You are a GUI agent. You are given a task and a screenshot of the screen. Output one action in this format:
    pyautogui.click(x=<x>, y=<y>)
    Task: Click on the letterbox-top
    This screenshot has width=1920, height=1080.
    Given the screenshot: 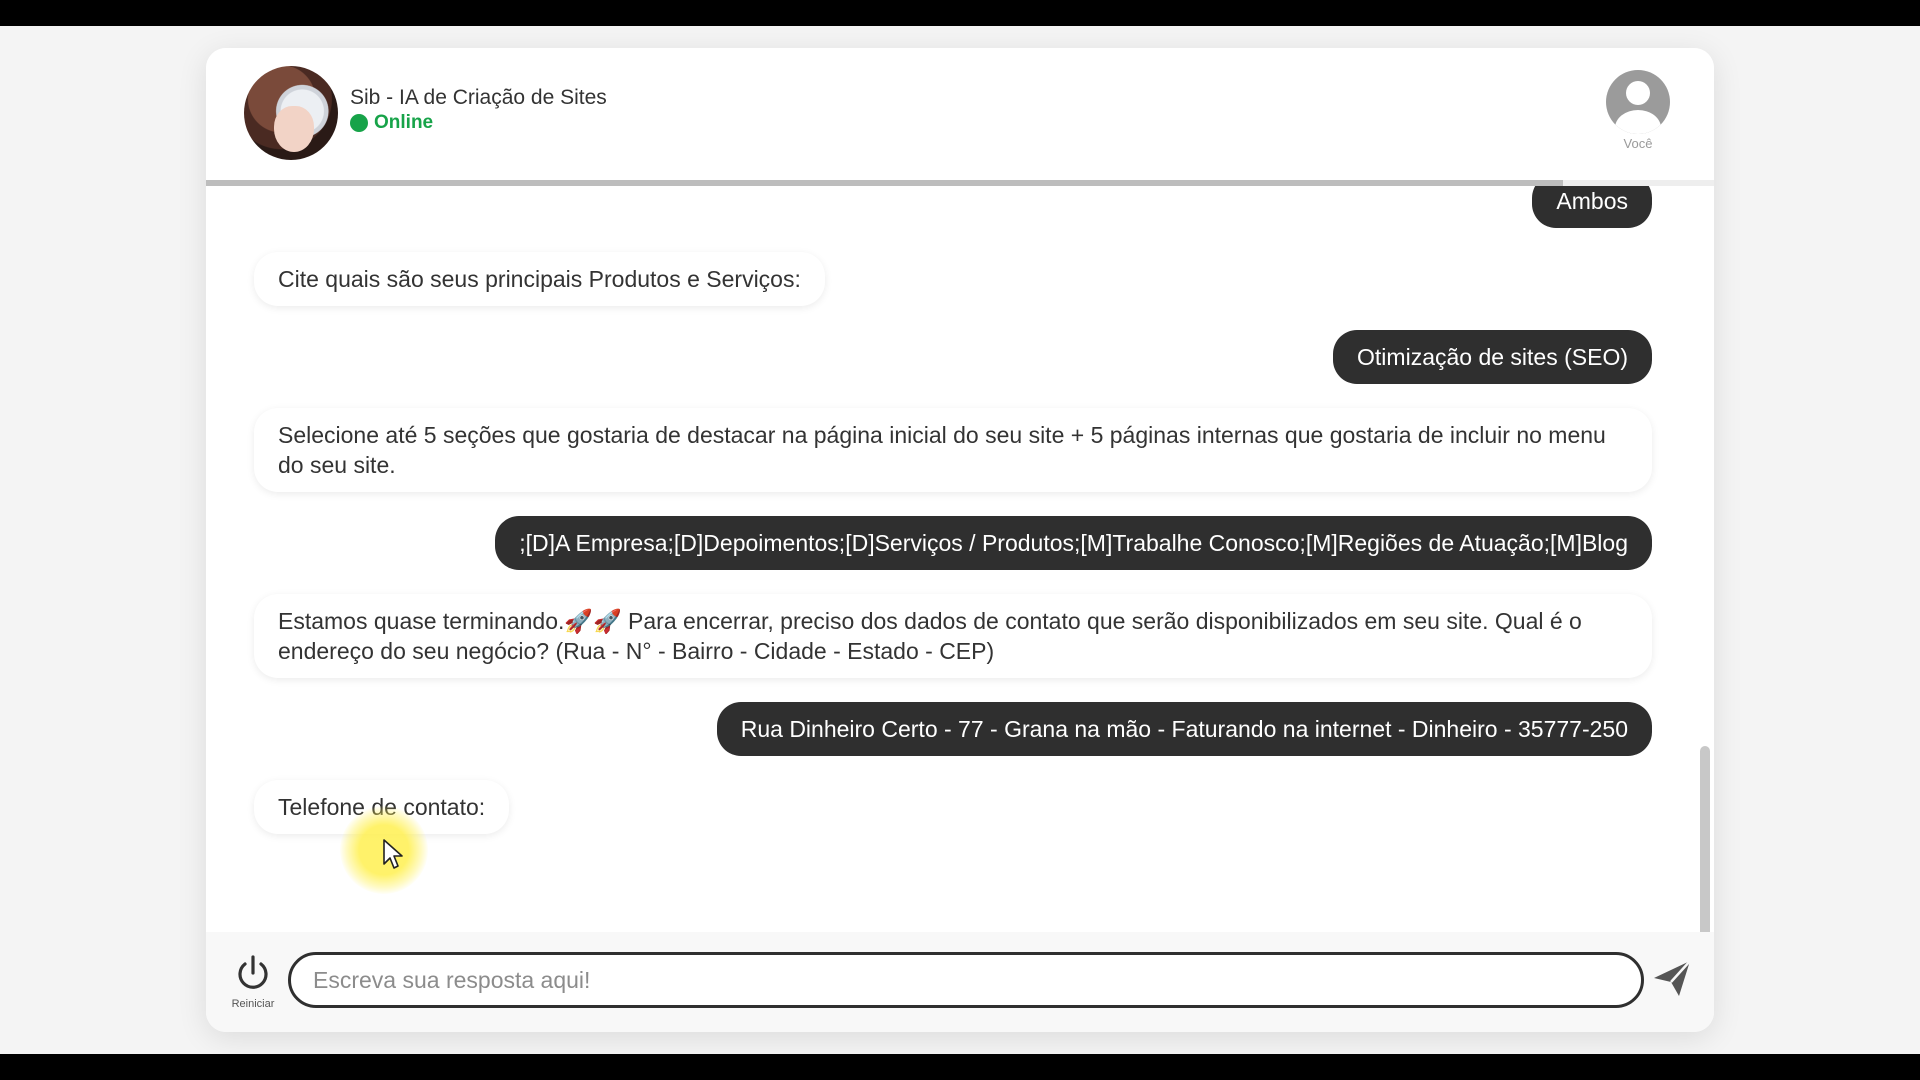 What is the action you would take?
    pyautogui.click(x=960, y=13)
    